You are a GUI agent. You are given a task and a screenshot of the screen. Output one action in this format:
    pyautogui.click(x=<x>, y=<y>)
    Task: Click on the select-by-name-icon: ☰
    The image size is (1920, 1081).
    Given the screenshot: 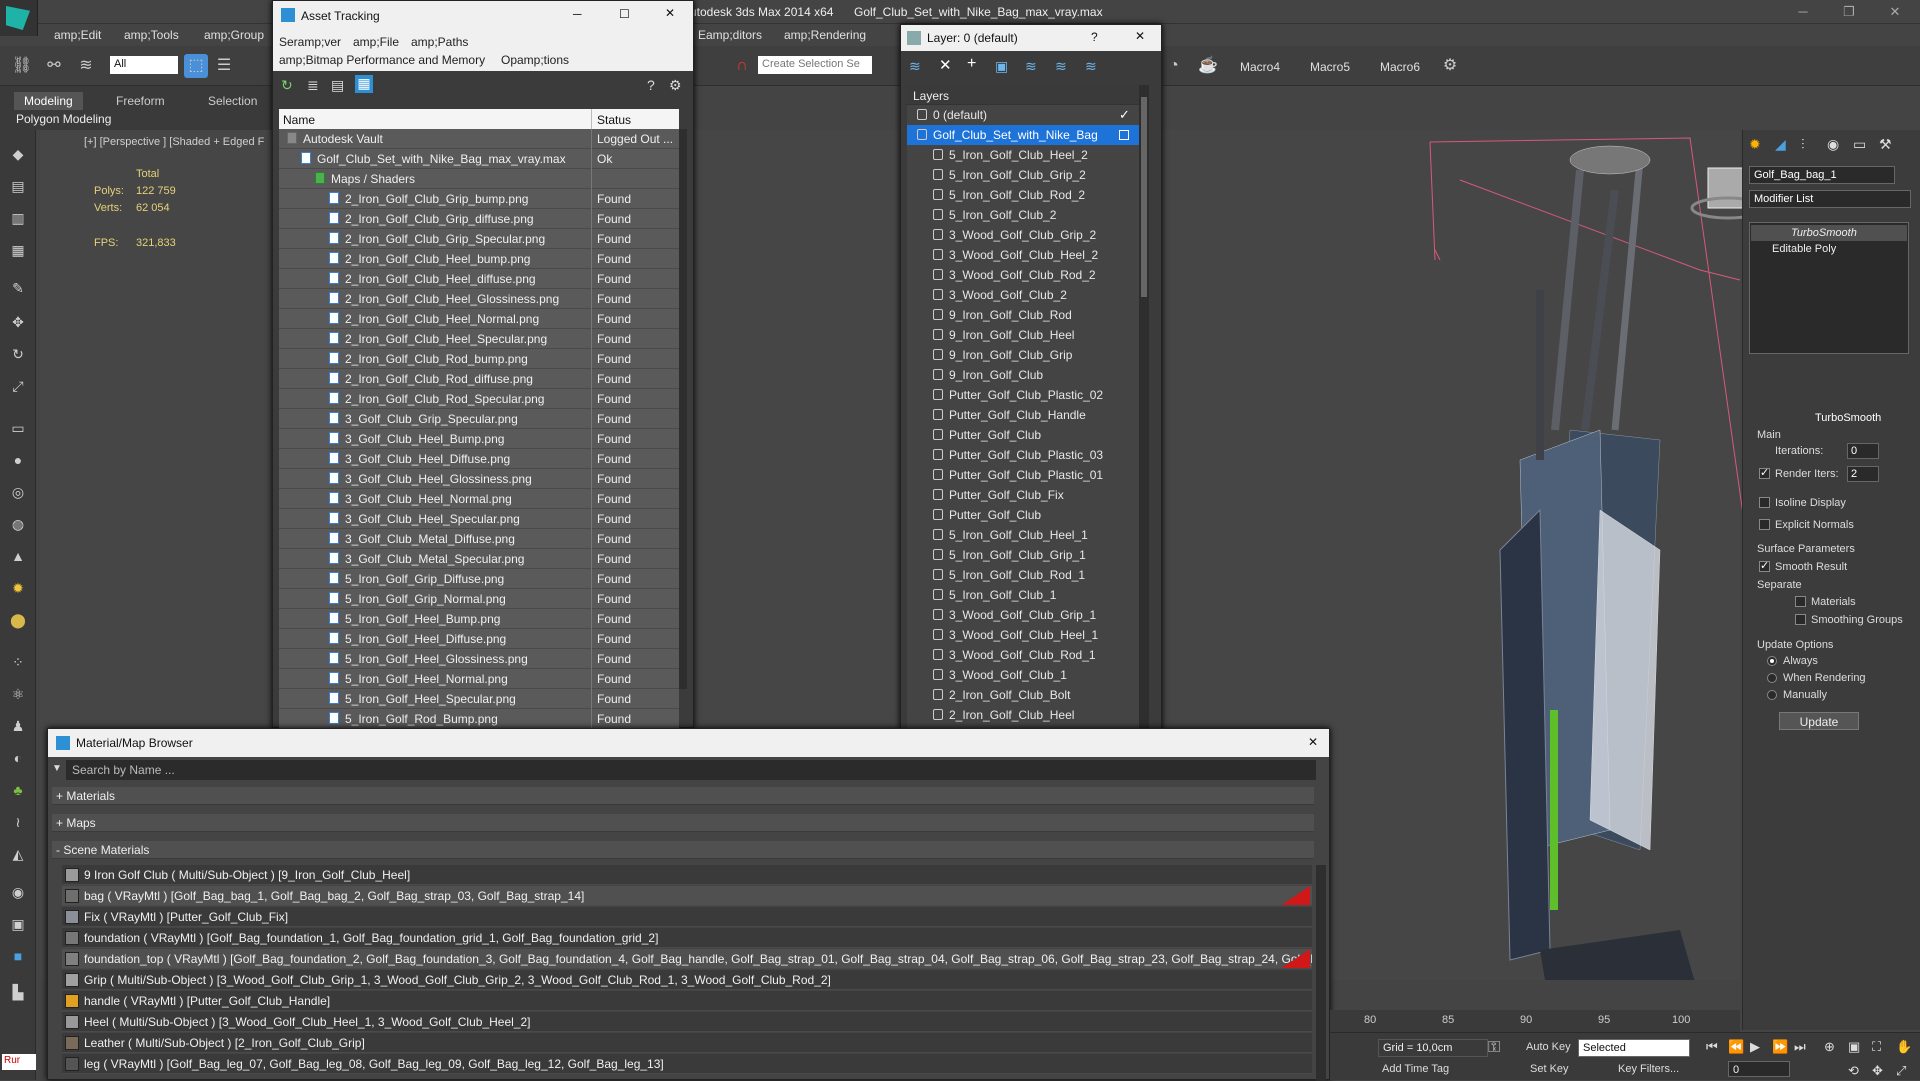 What is the action you would take?
    pyautogui.click(x=224, y=66)
    